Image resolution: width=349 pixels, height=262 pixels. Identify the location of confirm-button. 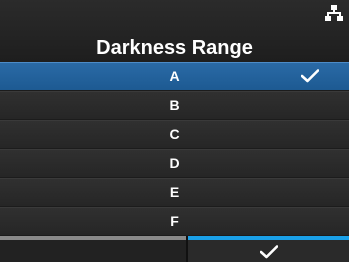
(268, 249).